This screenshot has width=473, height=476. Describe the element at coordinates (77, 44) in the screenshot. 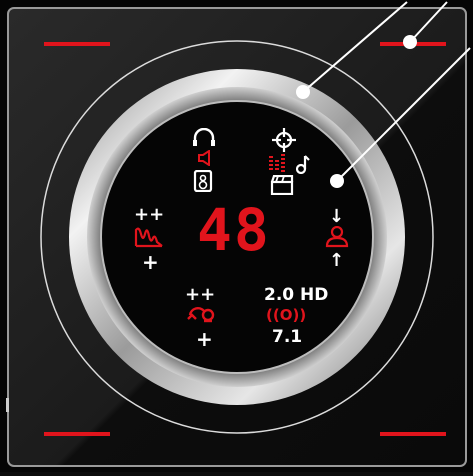

I see `red-bar-top-left` at that location.